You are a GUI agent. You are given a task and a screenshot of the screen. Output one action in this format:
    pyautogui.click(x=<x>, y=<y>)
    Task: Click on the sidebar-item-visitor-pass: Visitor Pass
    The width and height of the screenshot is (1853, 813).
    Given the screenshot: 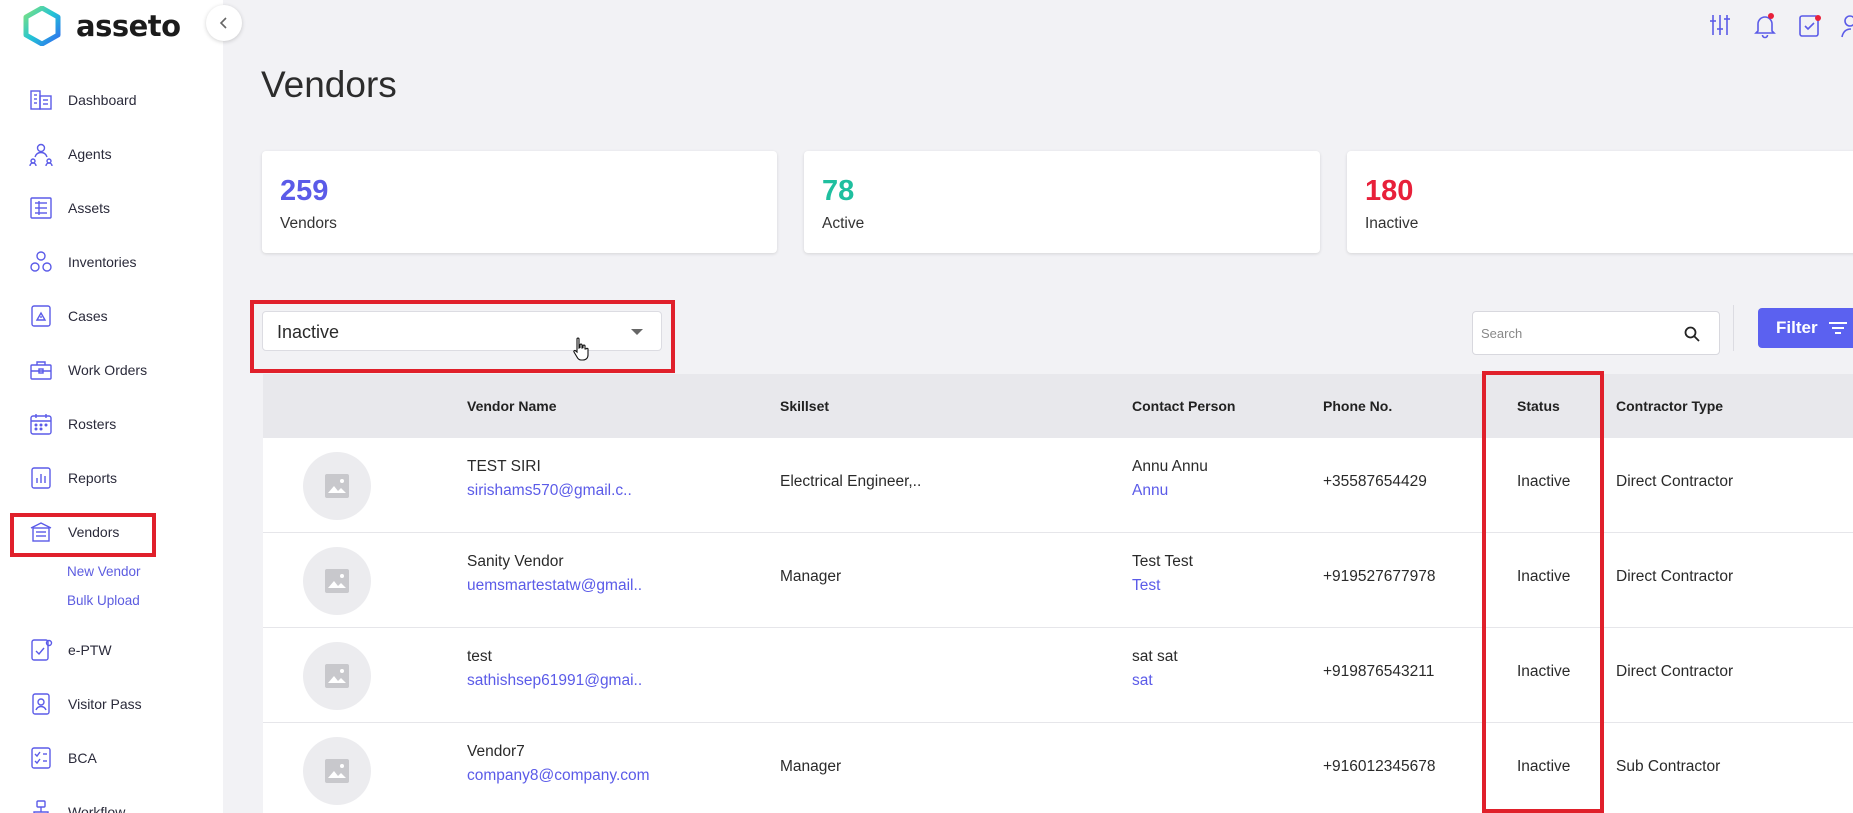 What is the action you would take?
    pyautogui.click(x=111, y=704)
    